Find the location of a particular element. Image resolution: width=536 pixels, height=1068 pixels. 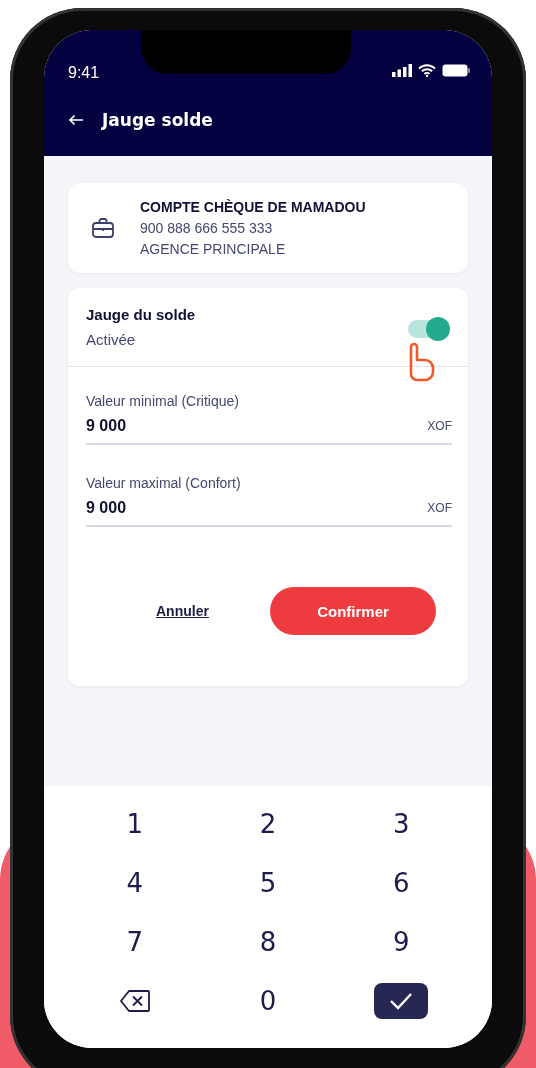

account-name: COMPTE CHÈQUE DE MAMADOU is located at coordinates (253, 207).